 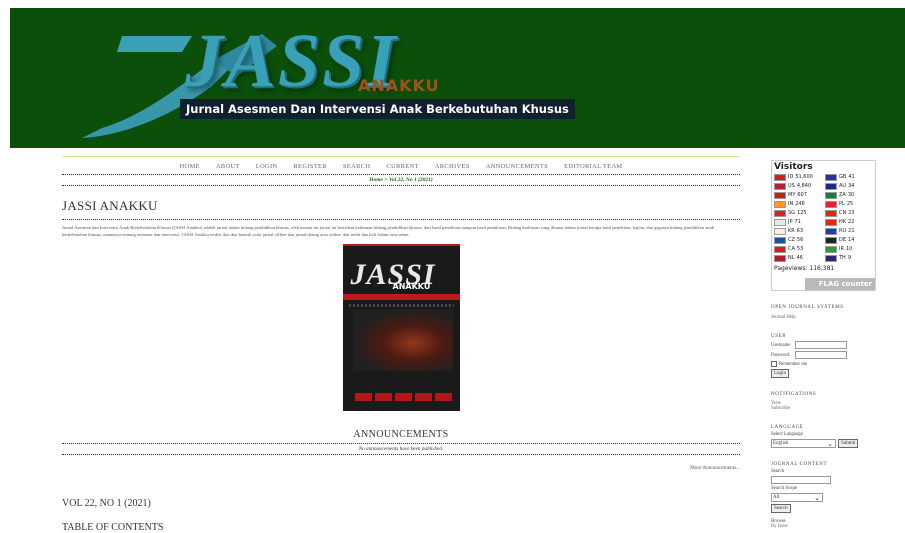 I want to click on username-field, so click(x=821, y=345).